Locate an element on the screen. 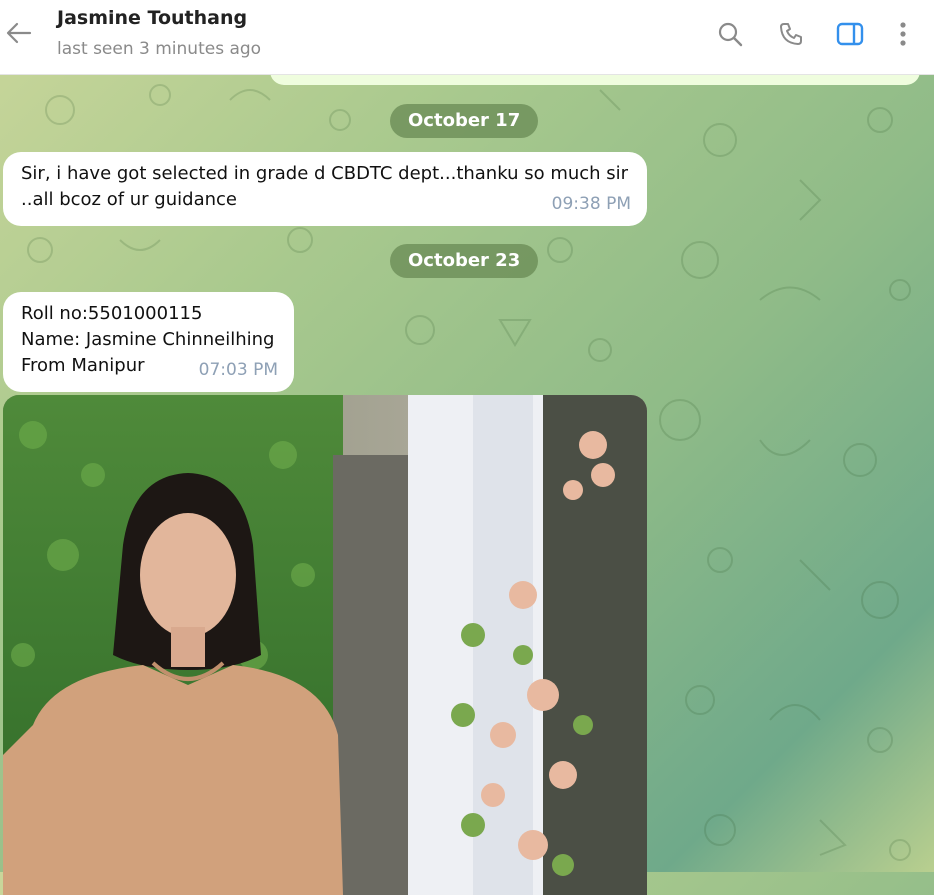 The image size is (934, 895). message-text-line: Roll no:5501000115 is located at coordinates (112, 313).